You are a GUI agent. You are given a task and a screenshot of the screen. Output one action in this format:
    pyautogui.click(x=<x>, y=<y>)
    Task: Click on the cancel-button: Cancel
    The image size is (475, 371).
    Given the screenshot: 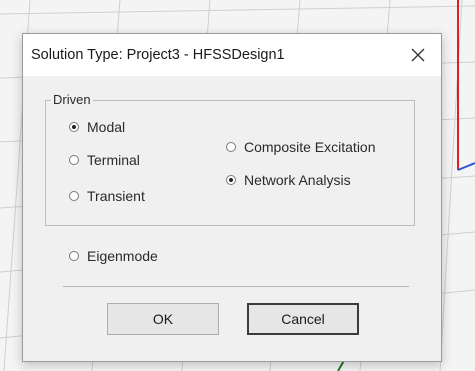 What is the action you would take?
    pyautogui.click(x=303, y=319)
    